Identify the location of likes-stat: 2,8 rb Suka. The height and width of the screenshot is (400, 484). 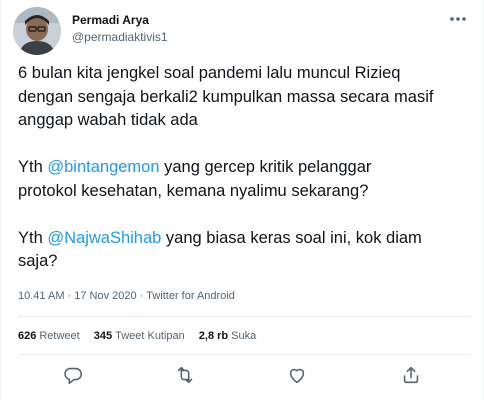
(227, 336).